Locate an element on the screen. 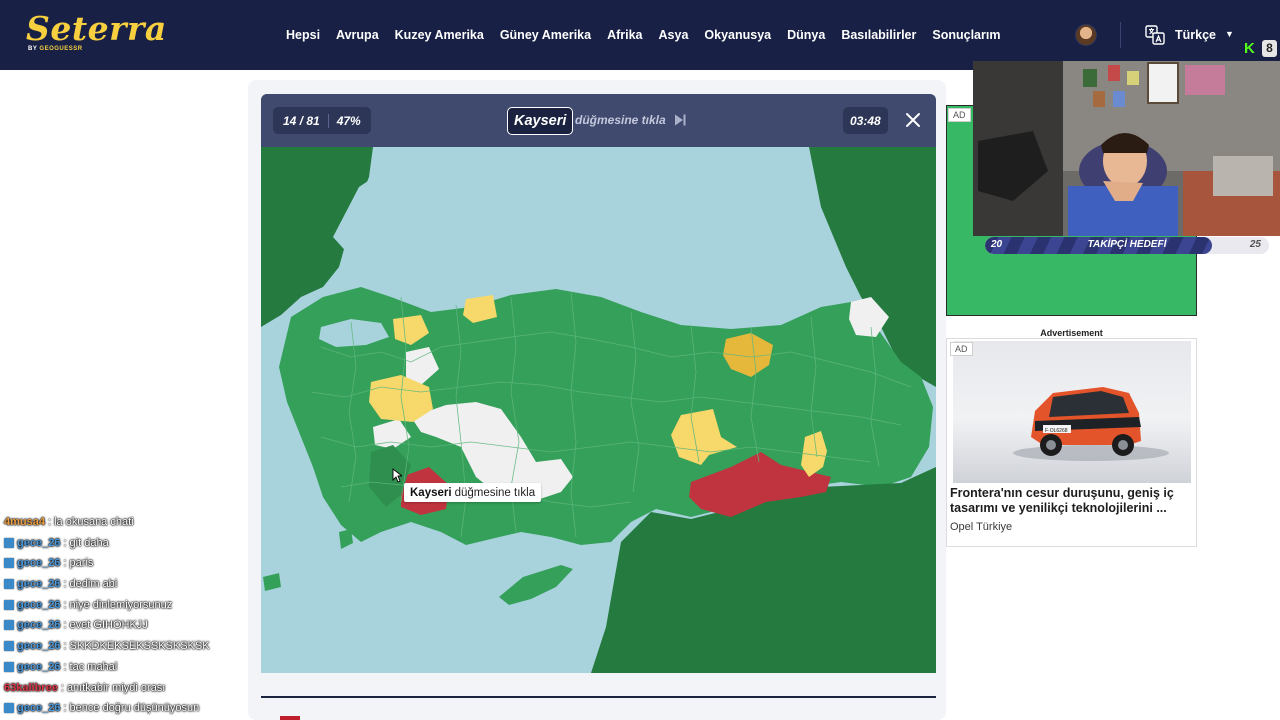  goal-end-value: 25 is located at coordinates (1255, 244).